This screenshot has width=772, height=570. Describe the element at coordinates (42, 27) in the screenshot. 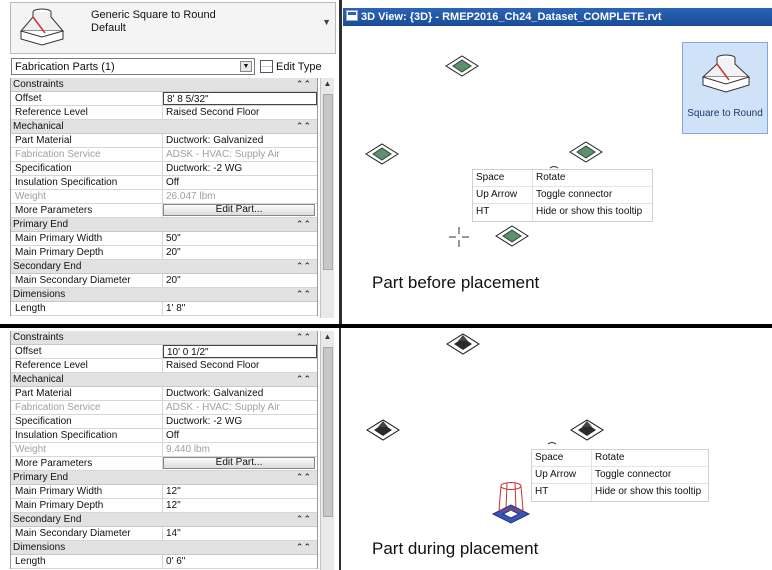

I see `square-to-round-thumbnail-icon` at that location.